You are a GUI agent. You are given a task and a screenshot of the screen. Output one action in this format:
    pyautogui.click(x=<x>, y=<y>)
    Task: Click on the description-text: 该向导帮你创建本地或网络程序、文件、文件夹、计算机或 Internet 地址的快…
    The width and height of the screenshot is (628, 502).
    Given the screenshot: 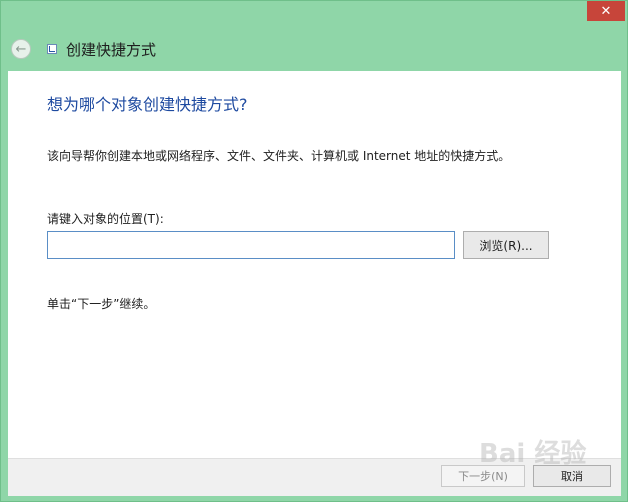 What is the action you would take?
    pyautogui.click(x=279, y=156)
    